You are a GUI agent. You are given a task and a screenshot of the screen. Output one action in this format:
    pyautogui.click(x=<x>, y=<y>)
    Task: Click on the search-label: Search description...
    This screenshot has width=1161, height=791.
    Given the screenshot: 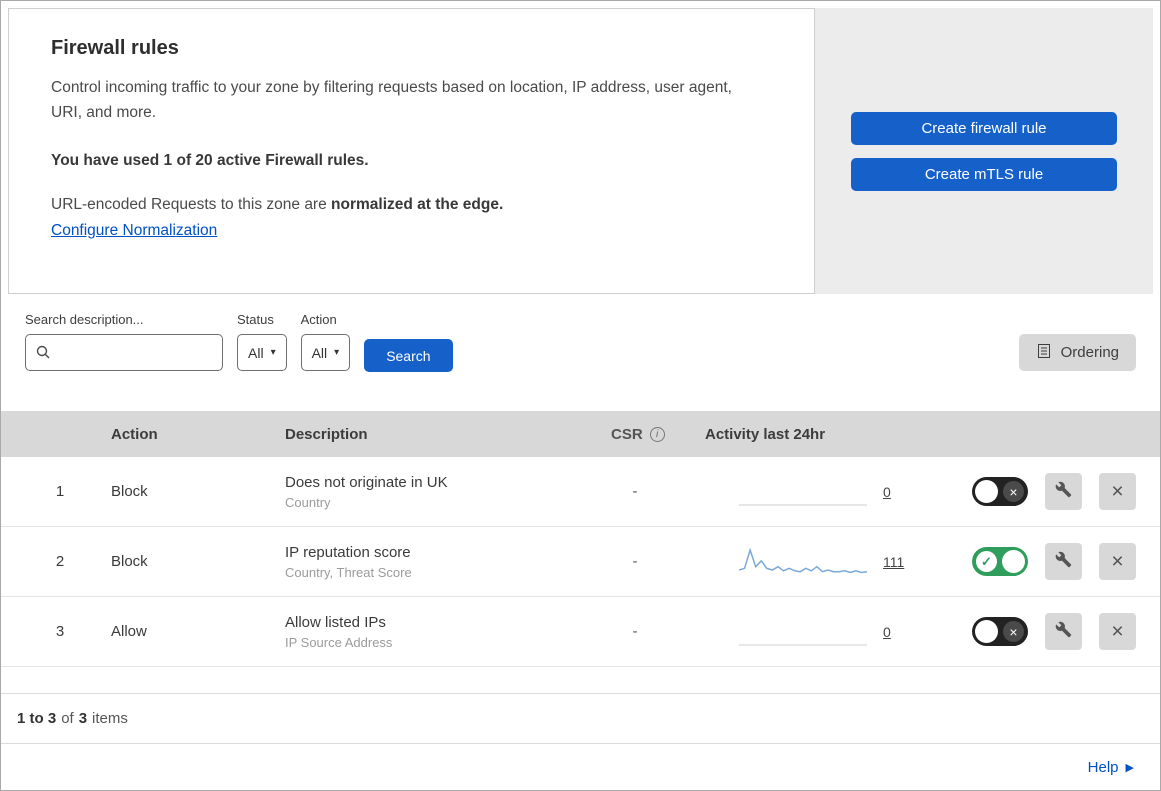 What is the action you would take?
    pyautogui.click(x=84, y=319)
    